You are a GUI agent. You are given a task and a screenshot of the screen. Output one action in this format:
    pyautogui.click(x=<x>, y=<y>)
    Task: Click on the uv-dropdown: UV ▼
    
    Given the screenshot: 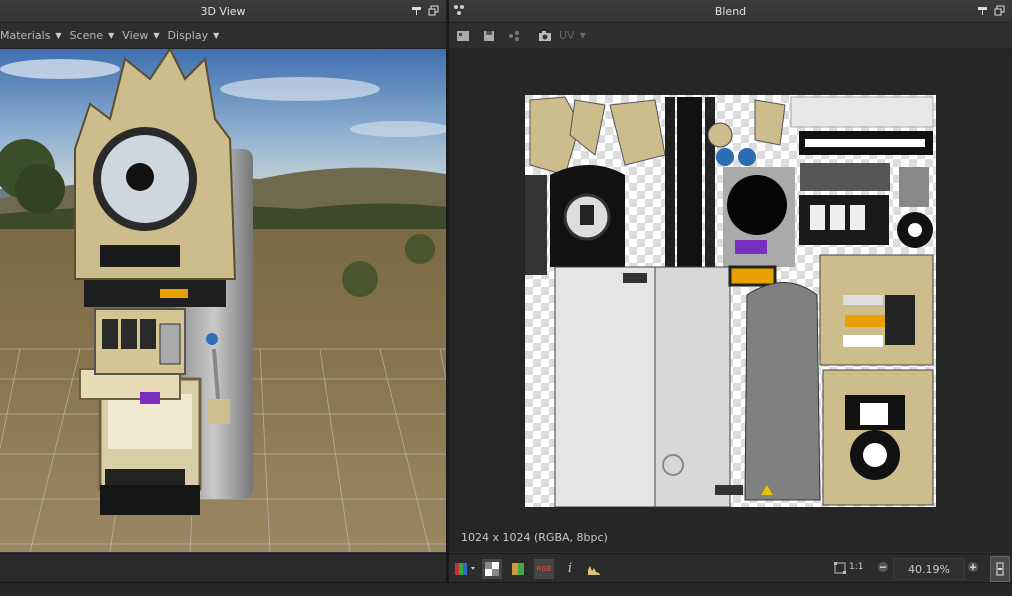 What is the action you would take?
    pyautogui.click(x=572, y=35)
    